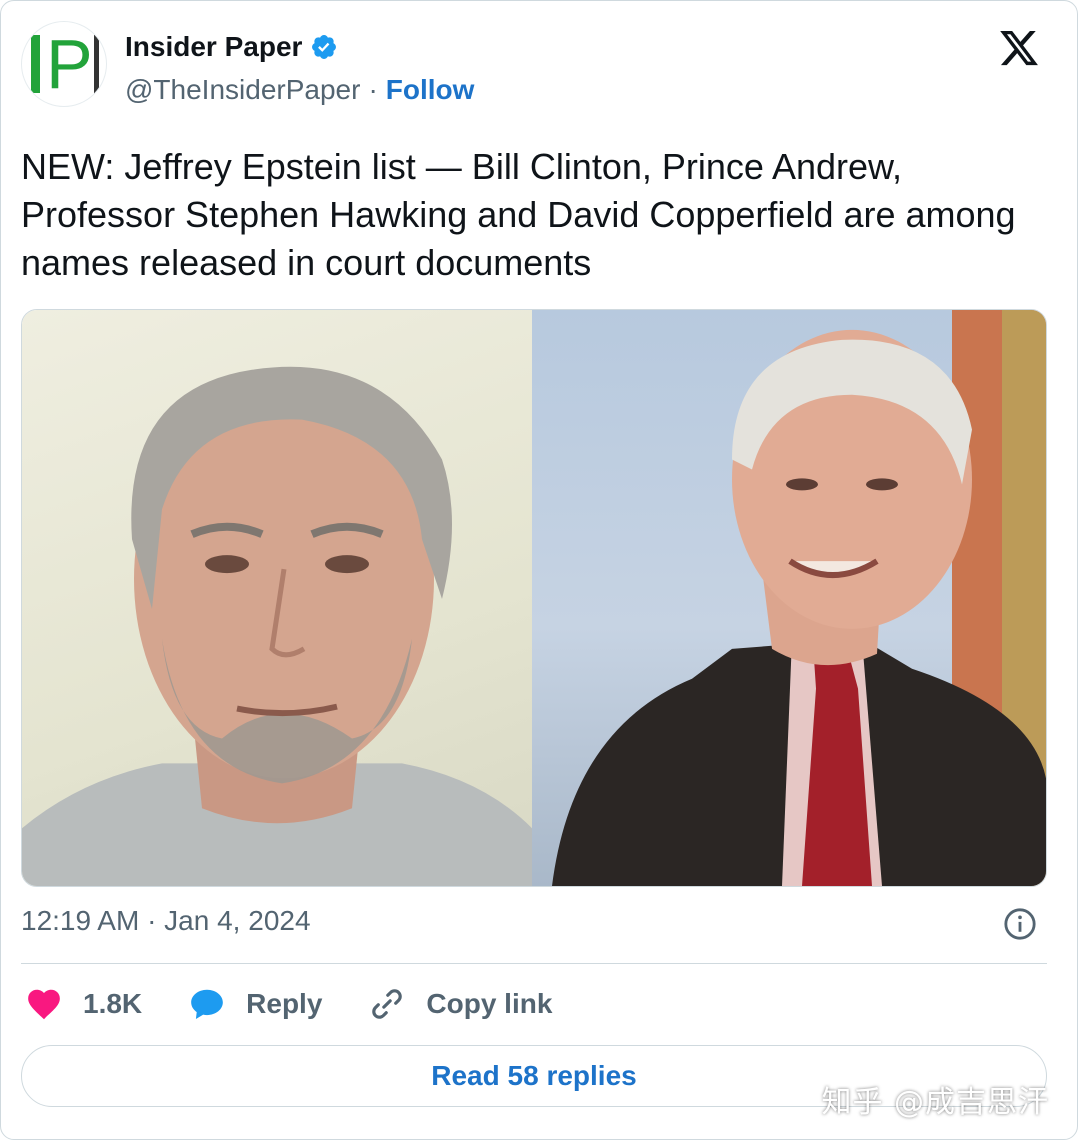 This screenshot has width=1080, height=1142. What do you see at coordinates (242, 90) in the screenshot?
I see `author-handle: @TheInsiderPaper` at bounding box center [242, 90].